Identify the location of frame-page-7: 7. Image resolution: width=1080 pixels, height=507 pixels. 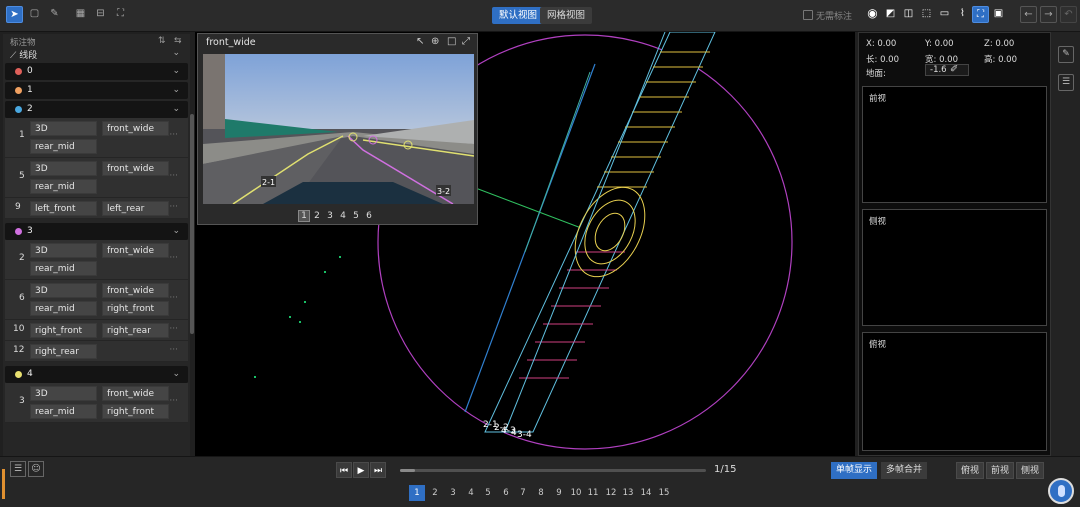
(523, 493).